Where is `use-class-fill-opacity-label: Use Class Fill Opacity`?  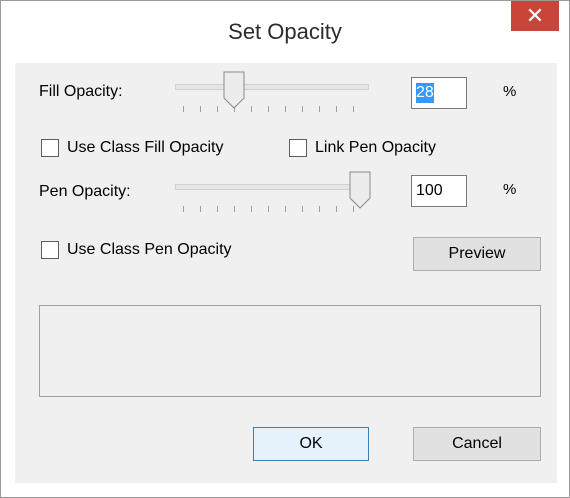
use-class-fill-opacity-label: Use Class Fill Opacity is located at coordinates (145, 148).